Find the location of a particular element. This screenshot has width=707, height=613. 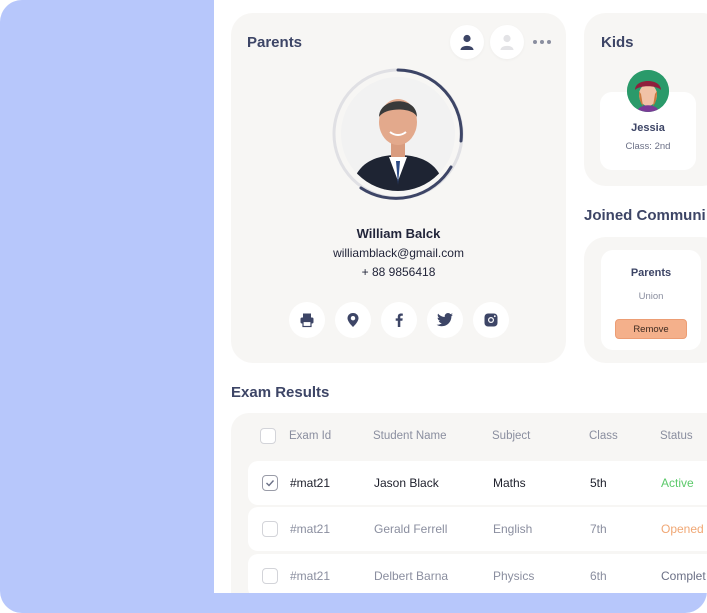

cell-class: 6th is located at coordinates (598, 576).